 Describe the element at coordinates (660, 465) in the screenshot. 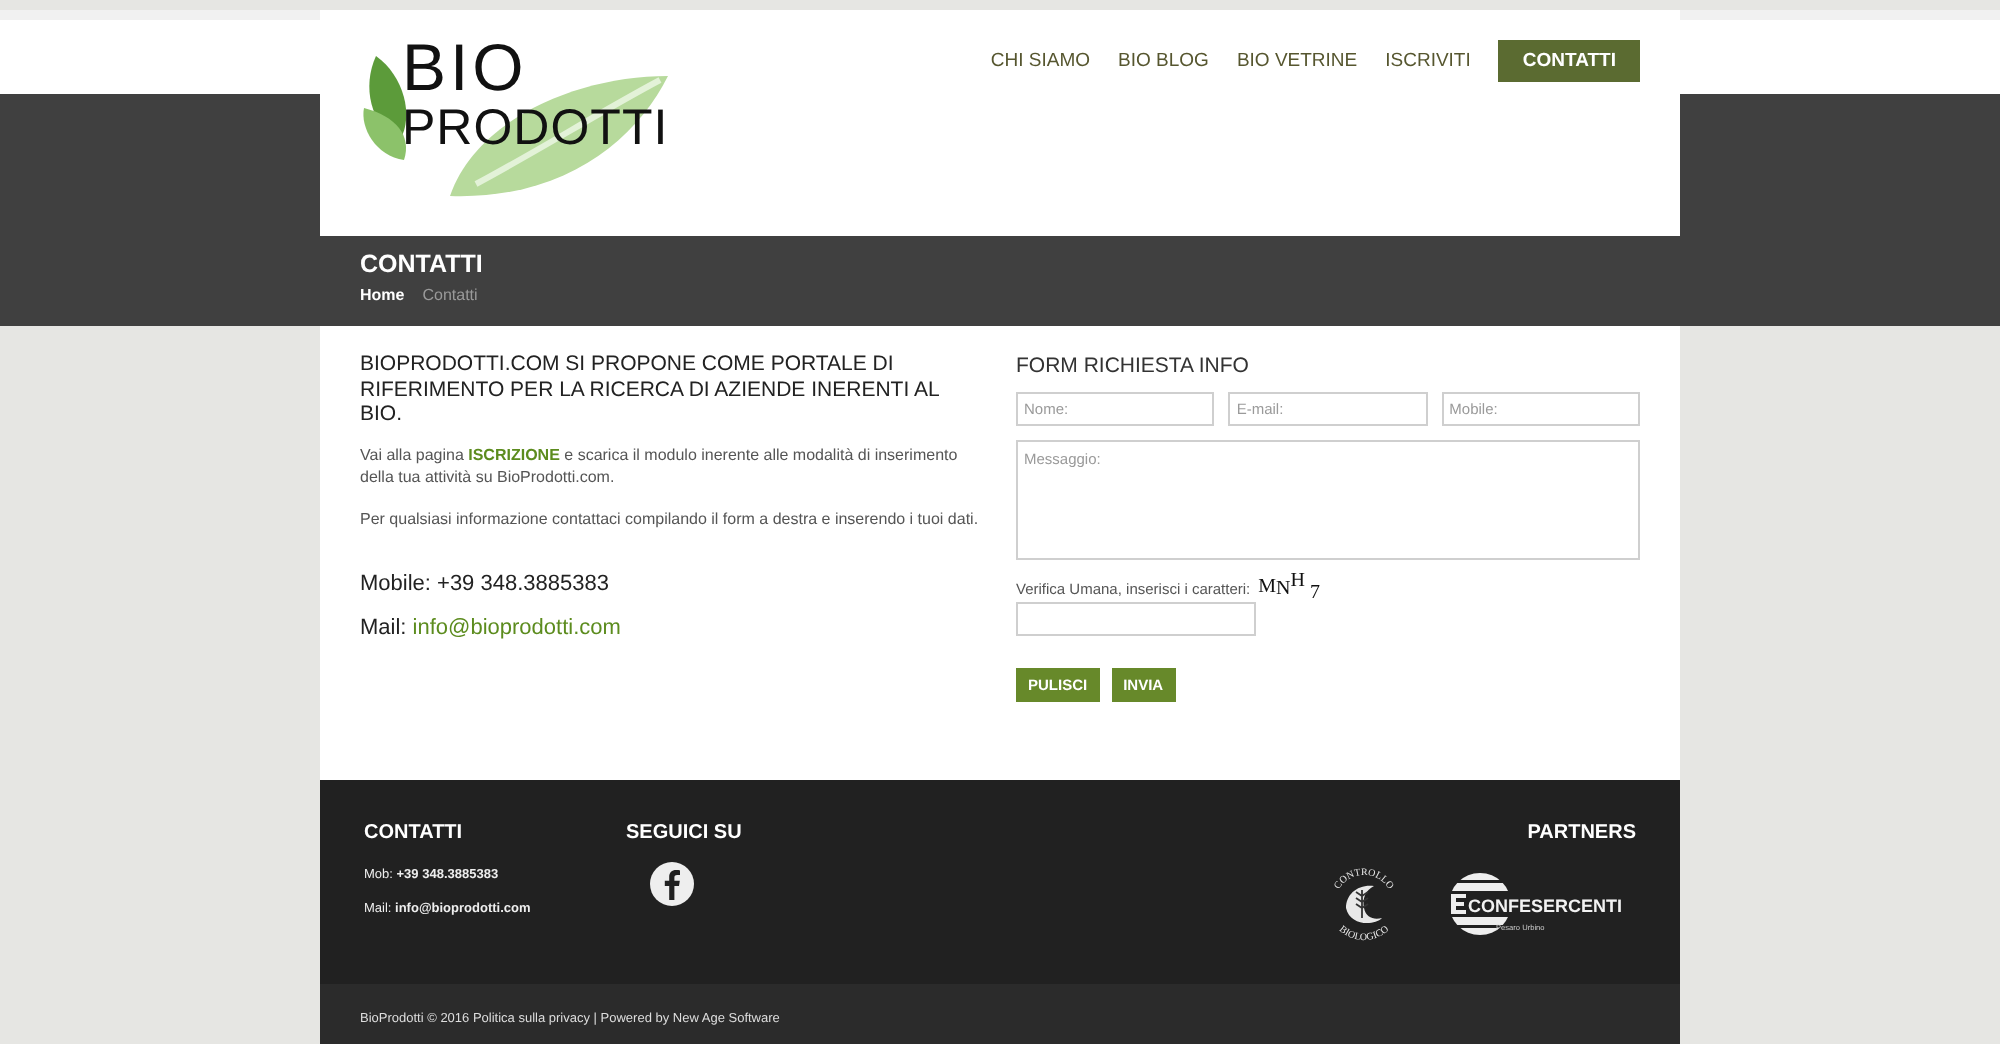

I see `signup-paragraph: Vai alla pagina ISCRIZIONE e scarica il modulo inerente alle modalità di inserimento della tua attività su BioProdotti.com.` at that location.